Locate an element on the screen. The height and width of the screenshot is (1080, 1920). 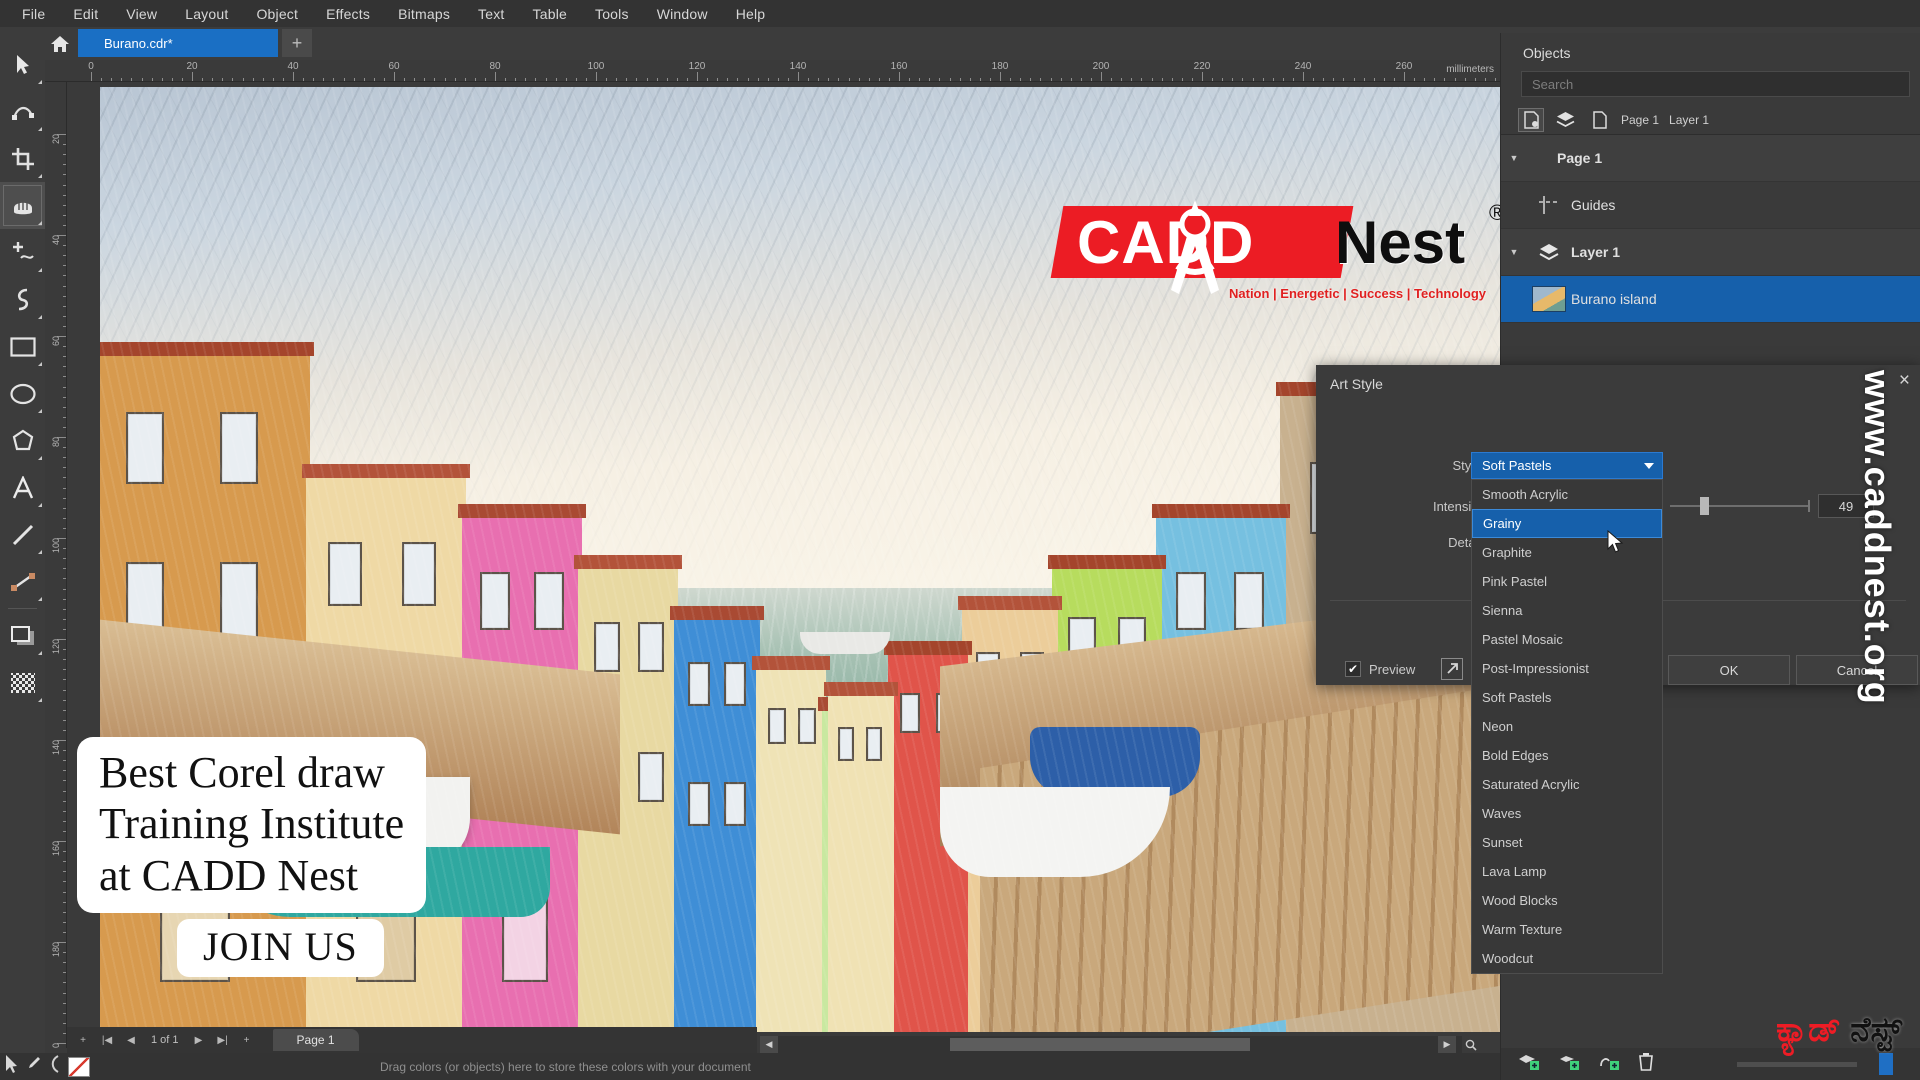
canvas-horizontal-scrollbar: ◀ ▶ is located at coordinates (1120, 1044).